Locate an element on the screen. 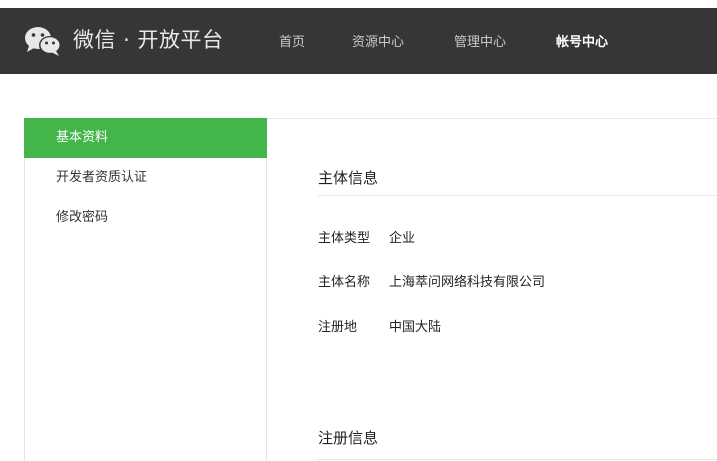 The width and height of the screenshot is (717, 461). nav-resource-center: 资源中心 is located at coordinates (378, 43).